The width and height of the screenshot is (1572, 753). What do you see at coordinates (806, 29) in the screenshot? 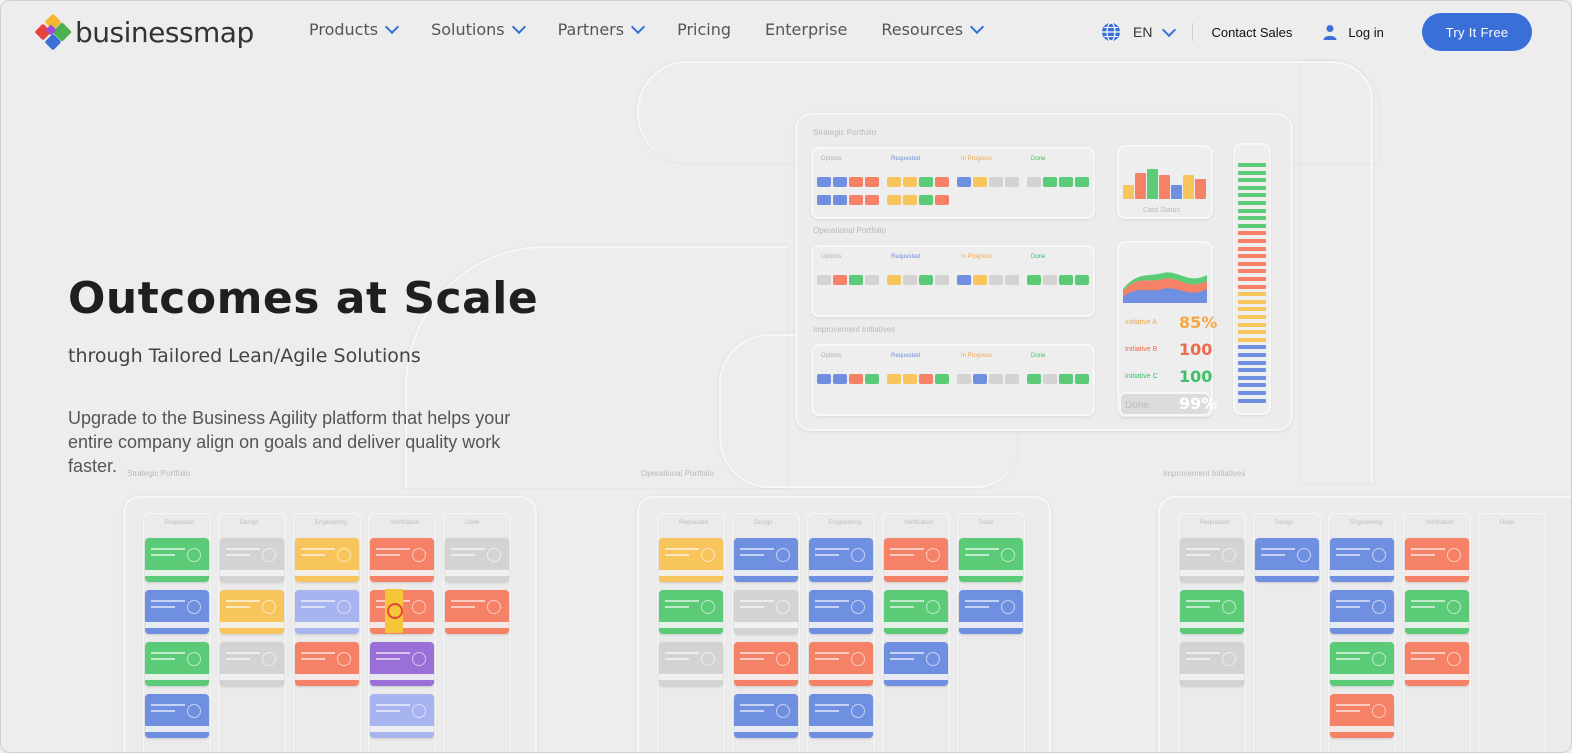
I see `nav-item-enterprise: Enterprise` at bounding box center [806, 29].